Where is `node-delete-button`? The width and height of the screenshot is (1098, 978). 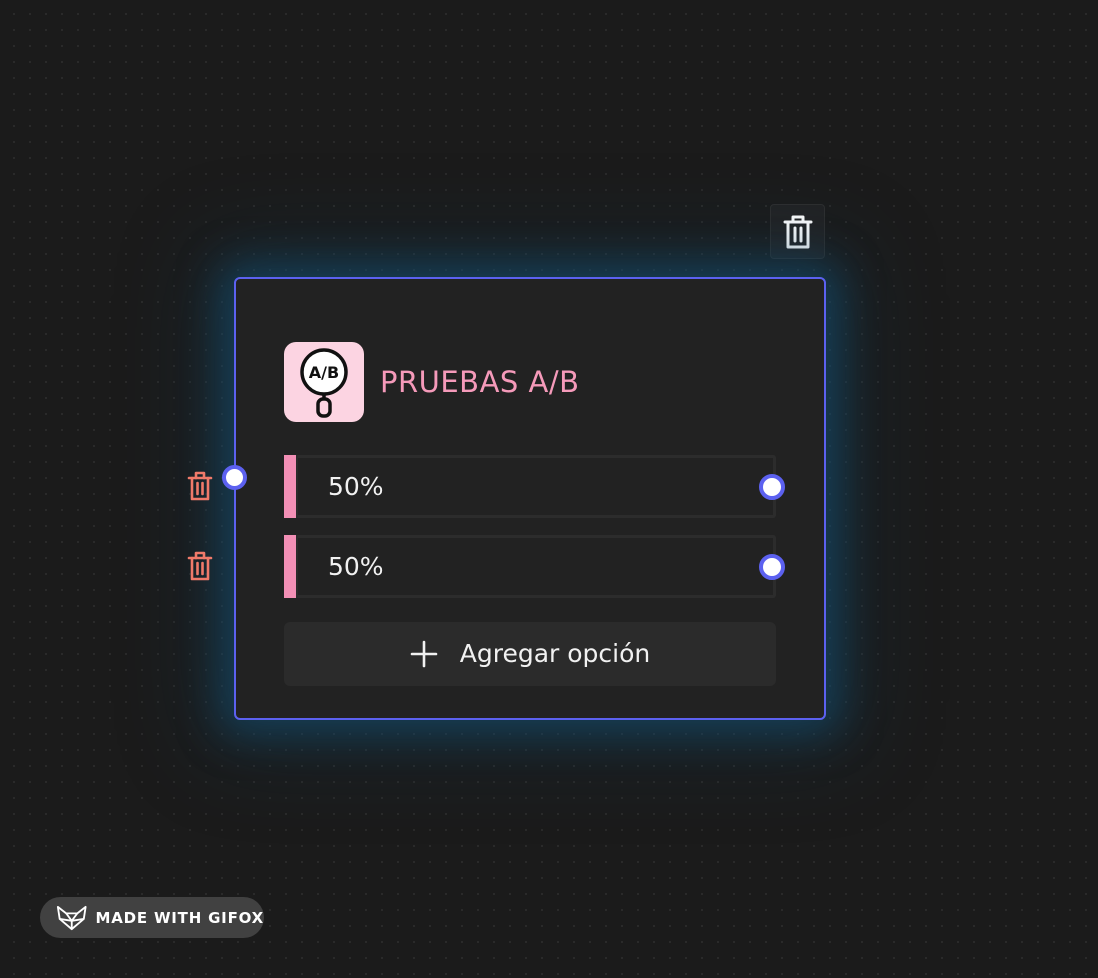 node-delete-button is located at coordinates (797, 231).